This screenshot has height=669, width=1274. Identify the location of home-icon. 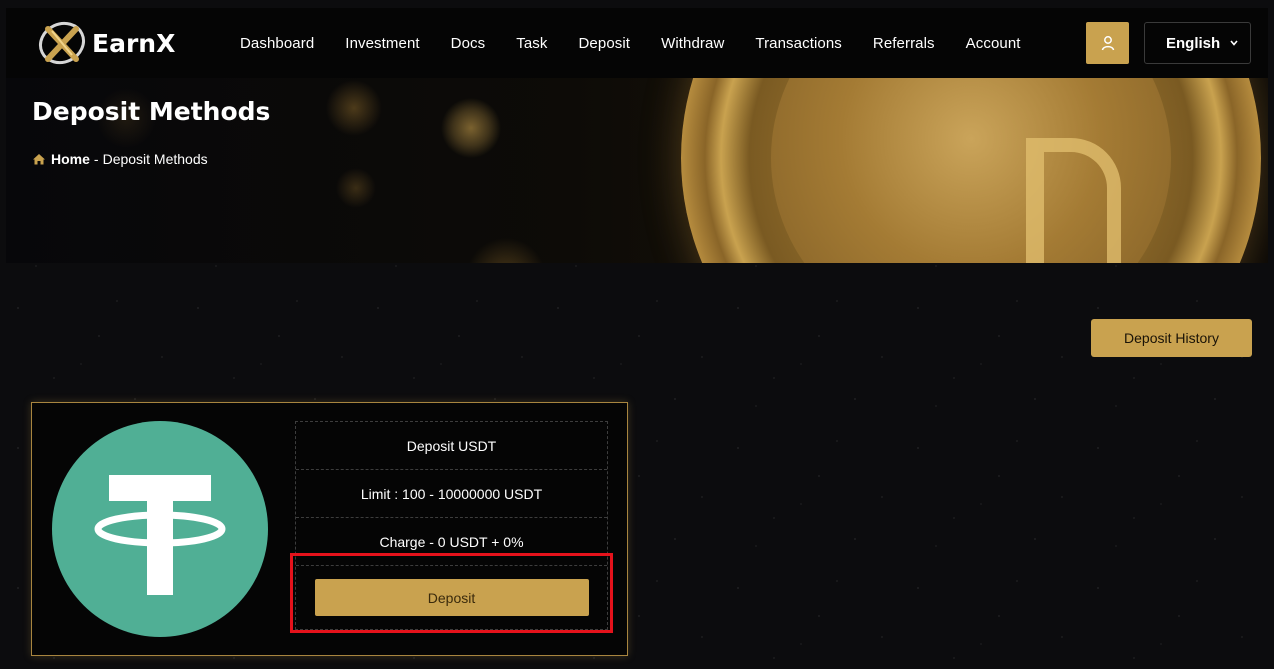
(39, 159).